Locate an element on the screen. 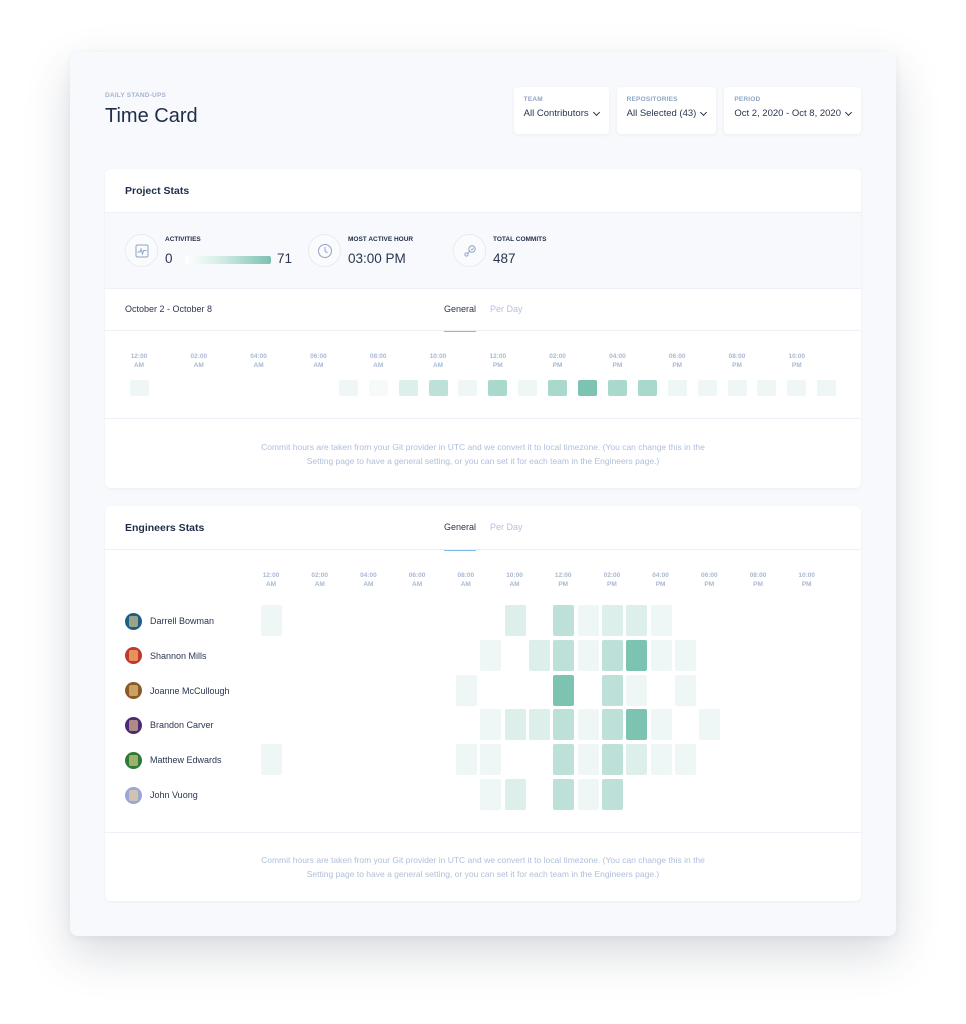  engineer-row: Darrell Bowman is located at coordinates (169, 621).